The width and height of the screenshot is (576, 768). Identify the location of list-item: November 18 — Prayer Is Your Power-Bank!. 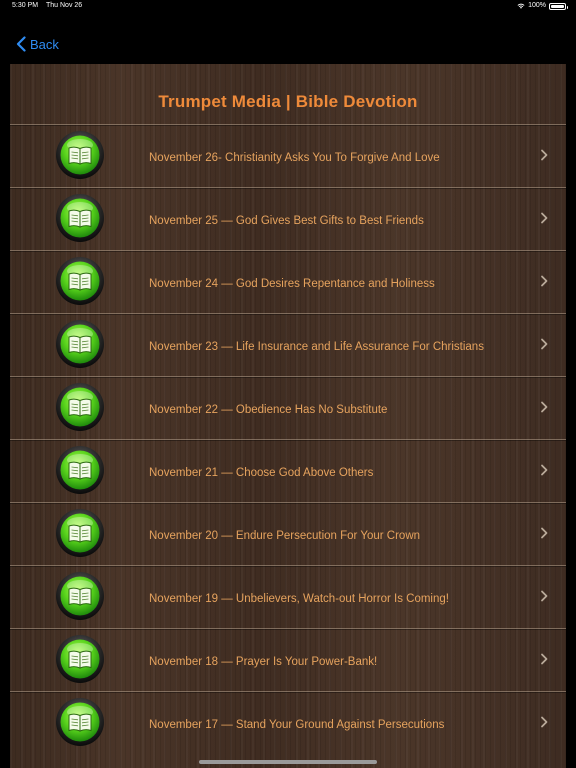
(288, 659).